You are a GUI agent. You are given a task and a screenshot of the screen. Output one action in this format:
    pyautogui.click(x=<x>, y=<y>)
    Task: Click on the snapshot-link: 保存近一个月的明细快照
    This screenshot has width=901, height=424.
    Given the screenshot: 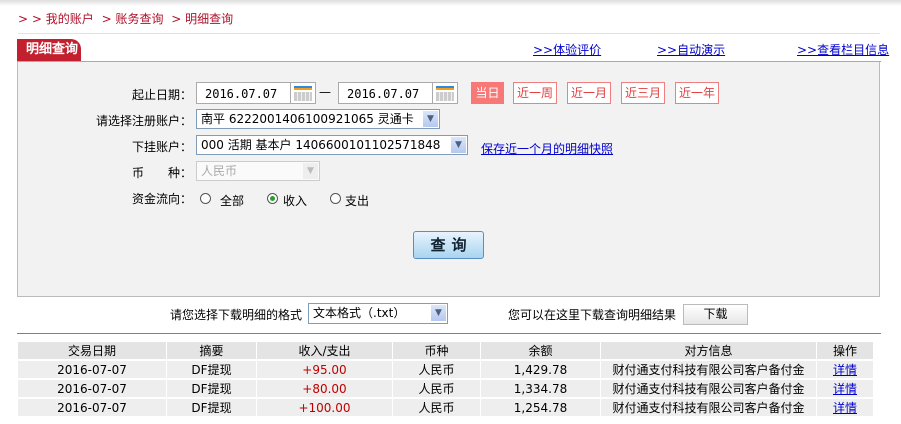 What is the action you would take?
    pyautogui.click(x=547, y=148)
    